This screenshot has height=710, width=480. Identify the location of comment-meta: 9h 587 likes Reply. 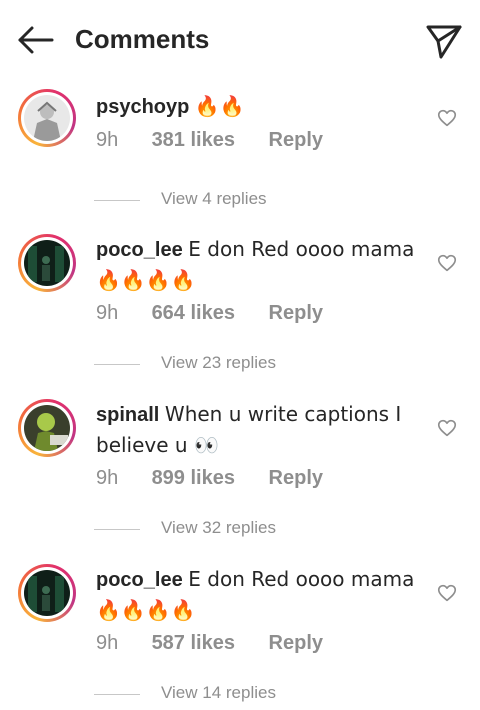
(209, 645).